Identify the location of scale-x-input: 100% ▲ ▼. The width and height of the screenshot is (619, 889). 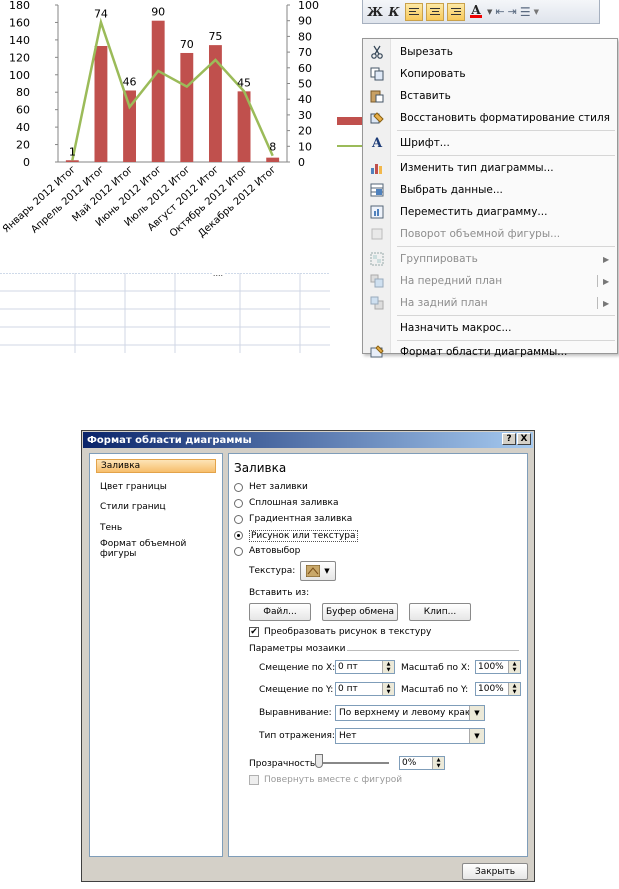
(498, 667).